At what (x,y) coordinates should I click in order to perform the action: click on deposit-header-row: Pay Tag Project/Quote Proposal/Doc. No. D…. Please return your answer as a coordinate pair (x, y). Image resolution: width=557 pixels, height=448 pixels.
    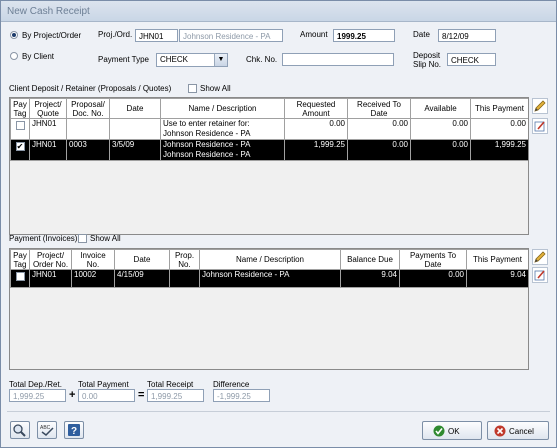
    Looking at the image, I should click on (269, 108).